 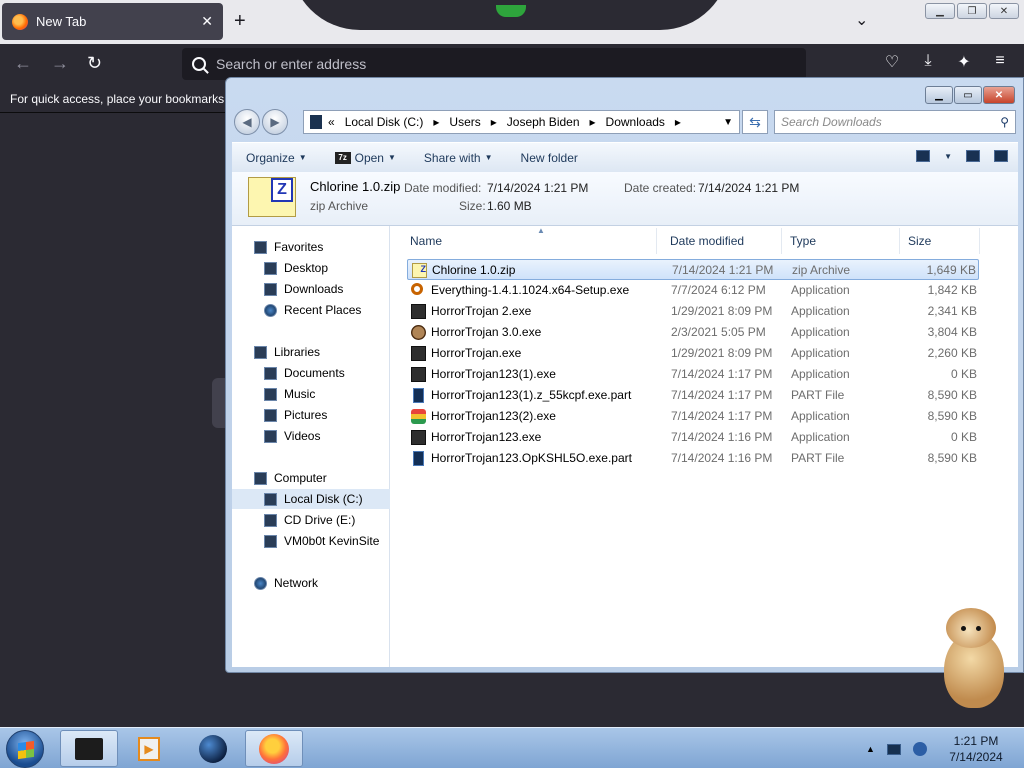 I want to click on explorer-minimize-button: ▁, so click(x=939, y=95).